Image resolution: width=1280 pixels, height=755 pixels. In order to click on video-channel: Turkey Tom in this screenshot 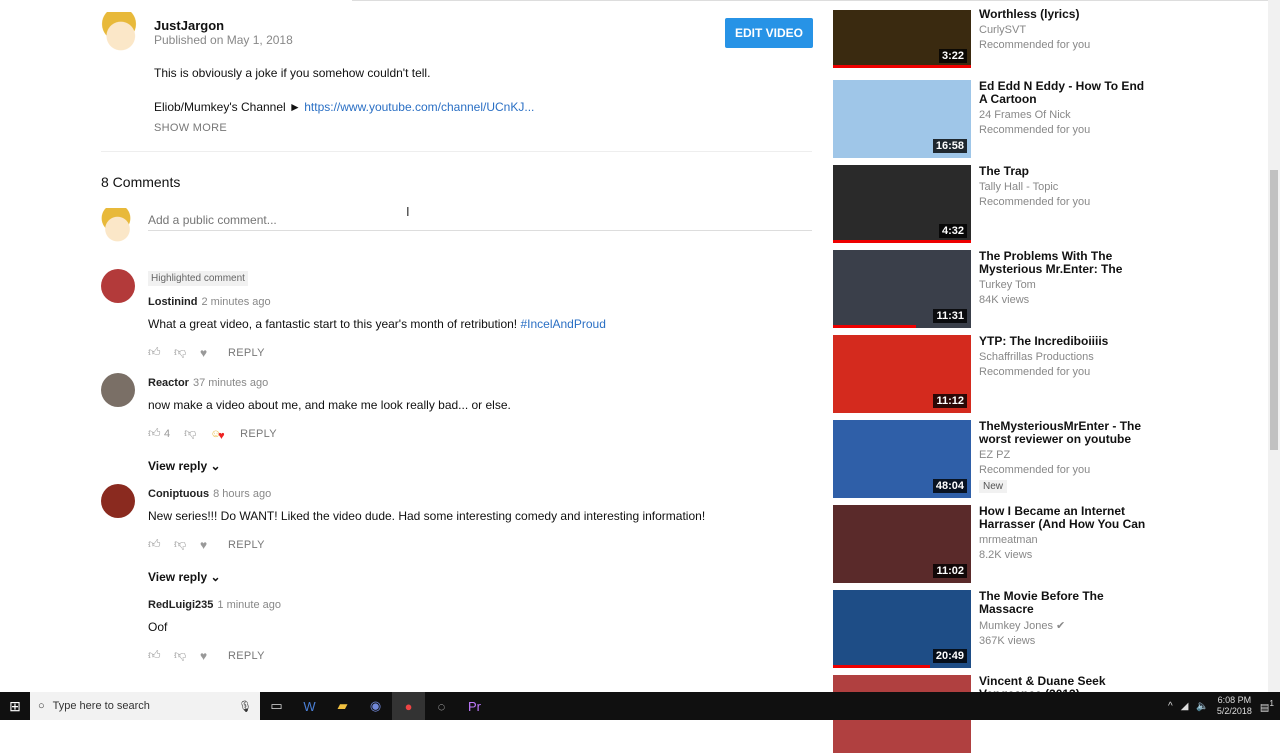, I will do `click(1064, 285)`.